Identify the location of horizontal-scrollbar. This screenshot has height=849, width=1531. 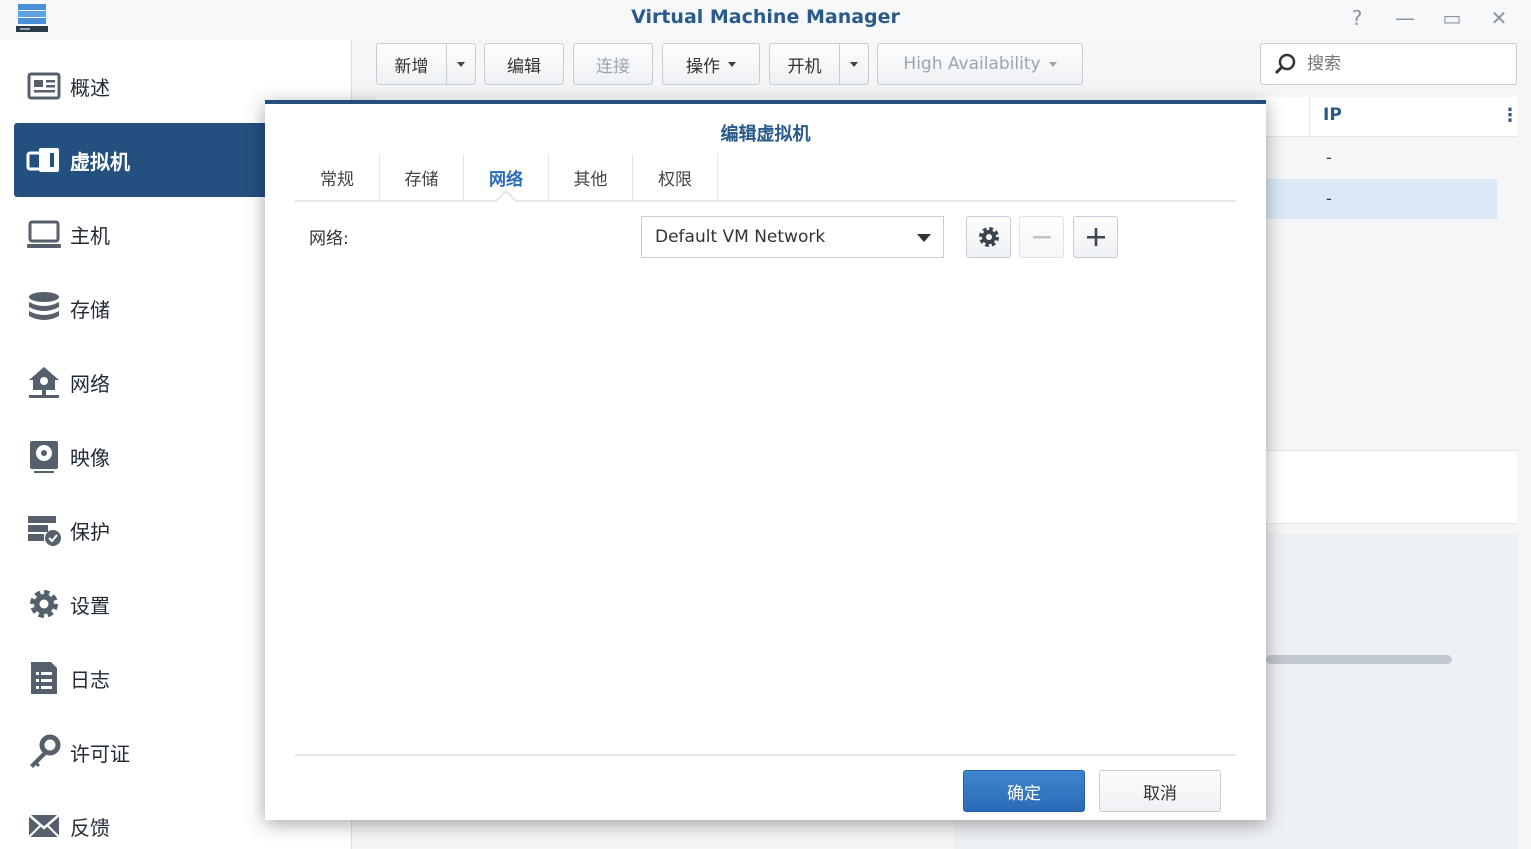
(1359, 659).